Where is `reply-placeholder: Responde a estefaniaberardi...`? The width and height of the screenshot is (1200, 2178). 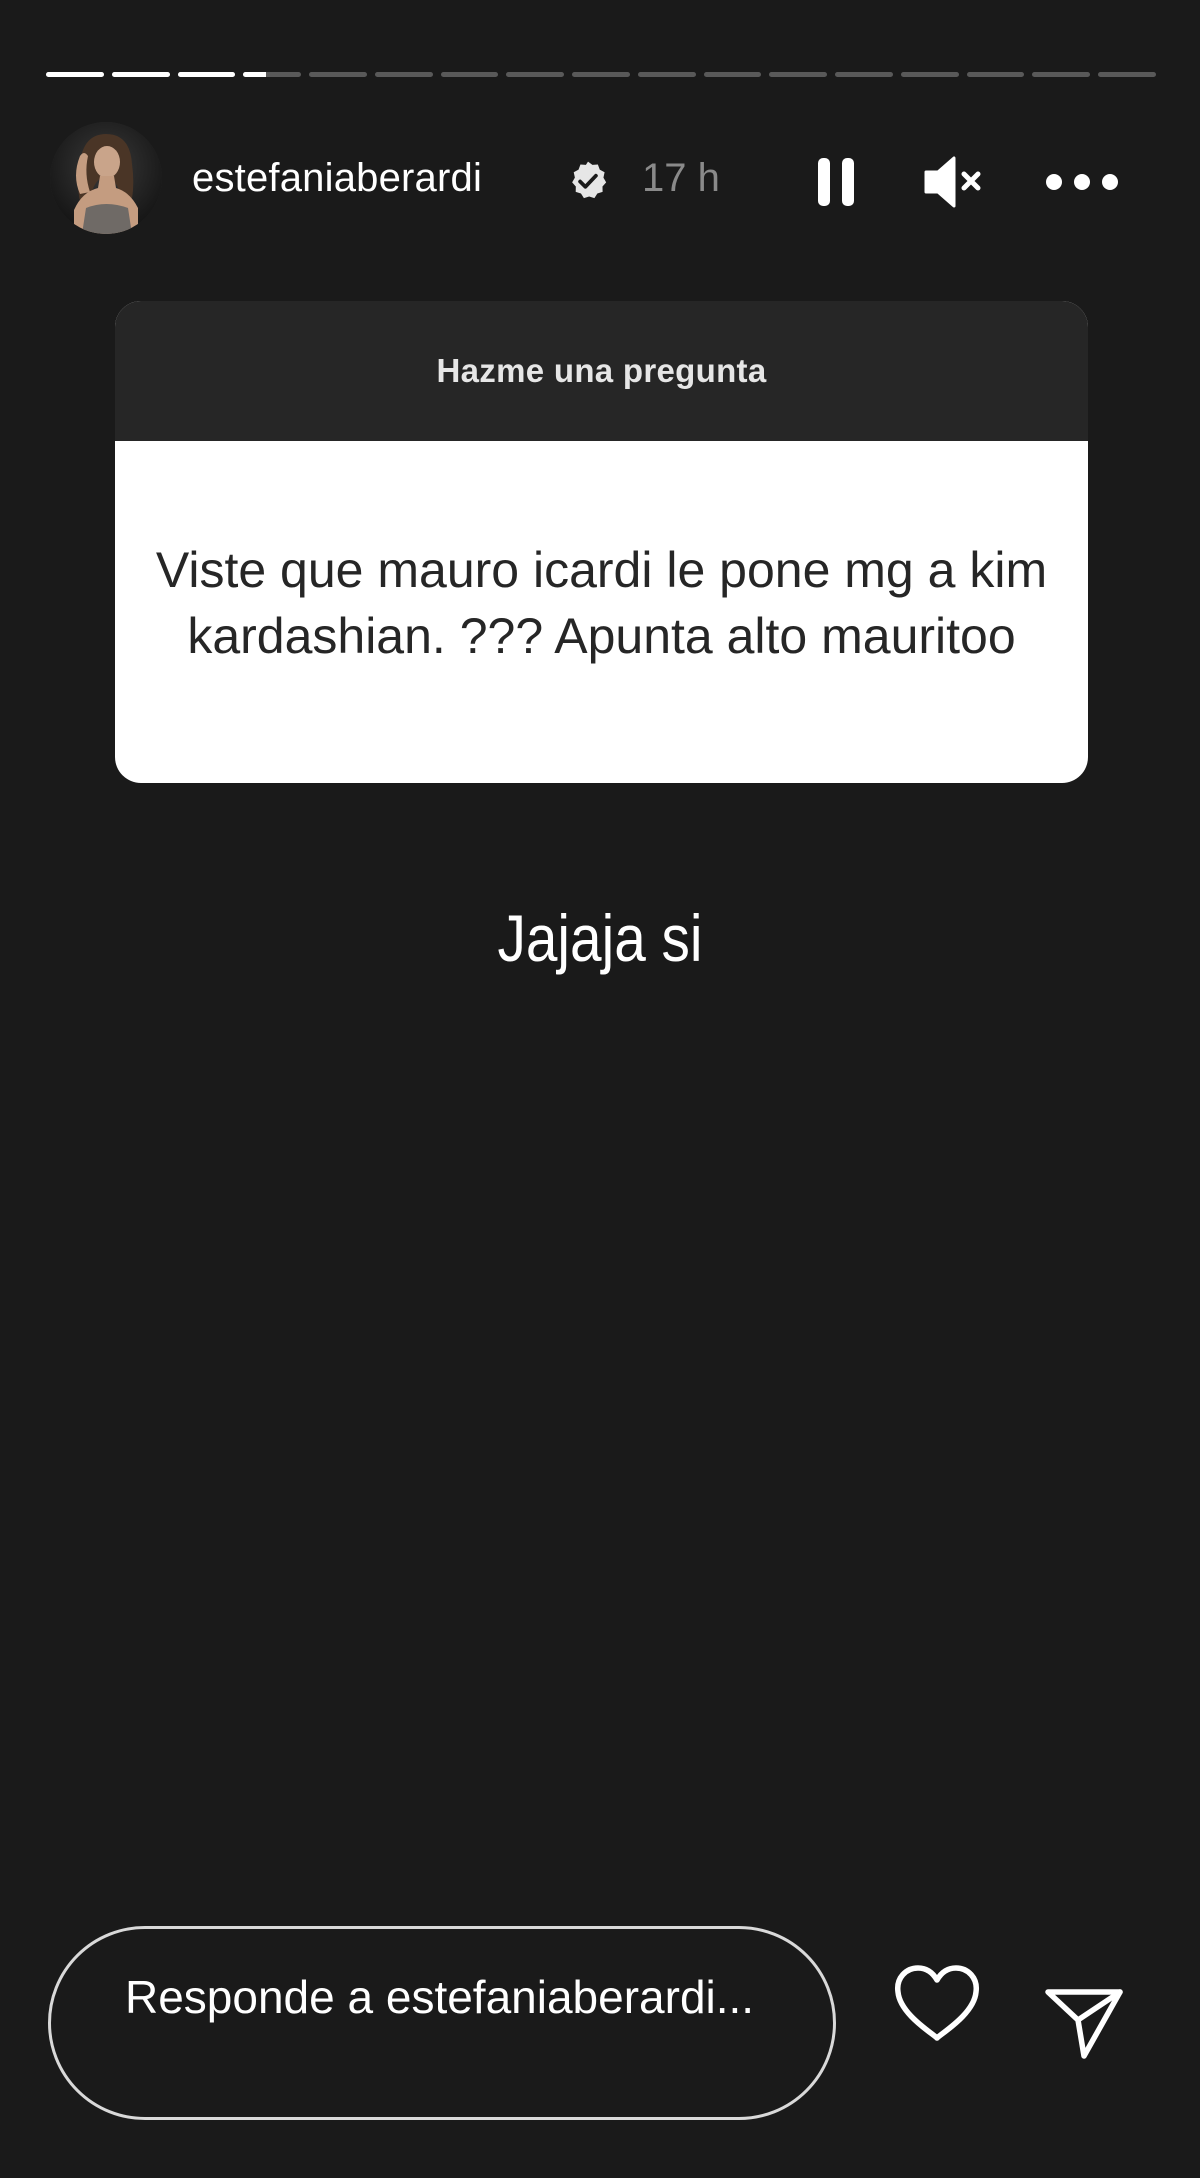 reply-placeholder: Responde a estefaniaberardi... is located at coordinates (440, 1997).